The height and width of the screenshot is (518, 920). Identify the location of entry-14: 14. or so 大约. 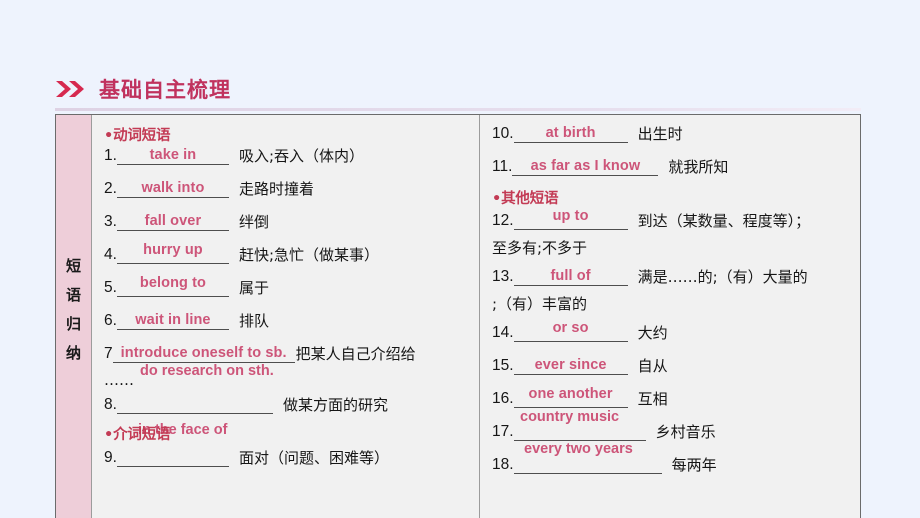
(580, 331).